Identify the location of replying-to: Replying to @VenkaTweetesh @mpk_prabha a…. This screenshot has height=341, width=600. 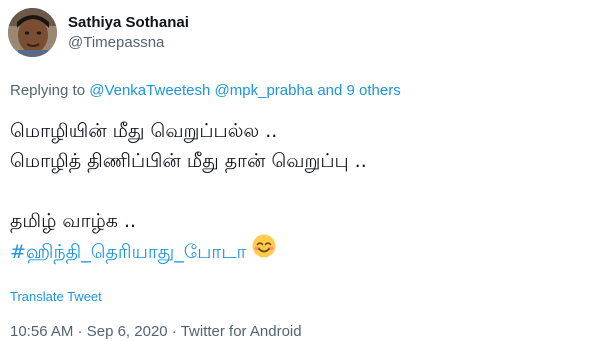
(205, 91).